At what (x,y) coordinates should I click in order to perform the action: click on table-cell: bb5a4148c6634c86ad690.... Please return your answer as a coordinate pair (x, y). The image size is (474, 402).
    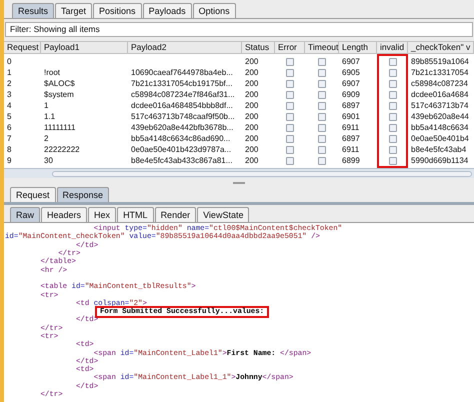
    Looking at the image, I should click on (180, 139).